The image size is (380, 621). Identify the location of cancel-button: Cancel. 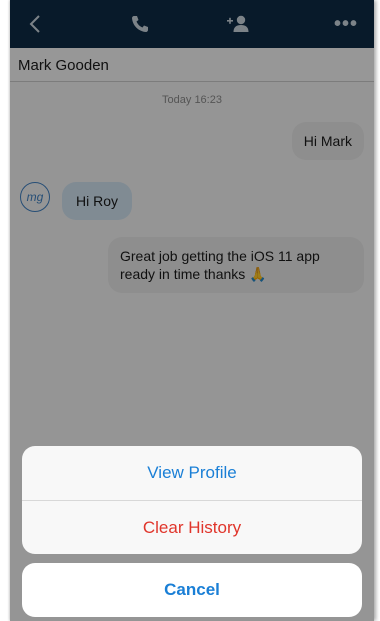
(192, 590).